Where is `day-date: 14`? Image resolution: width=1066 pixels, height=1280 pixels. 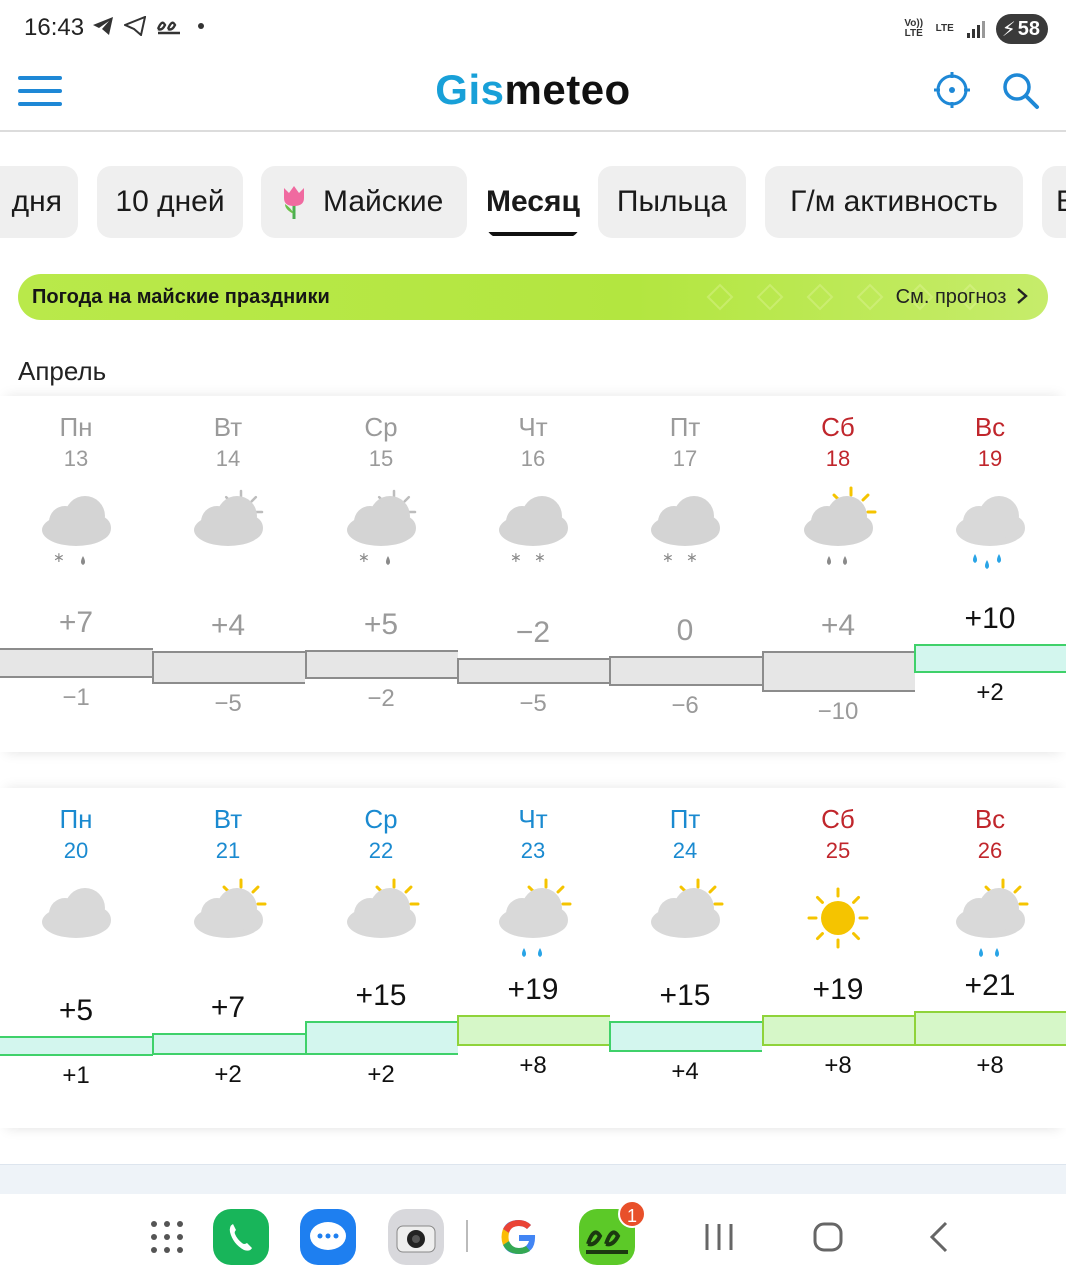
day-date: 14 is located at coordinates (228, 458).